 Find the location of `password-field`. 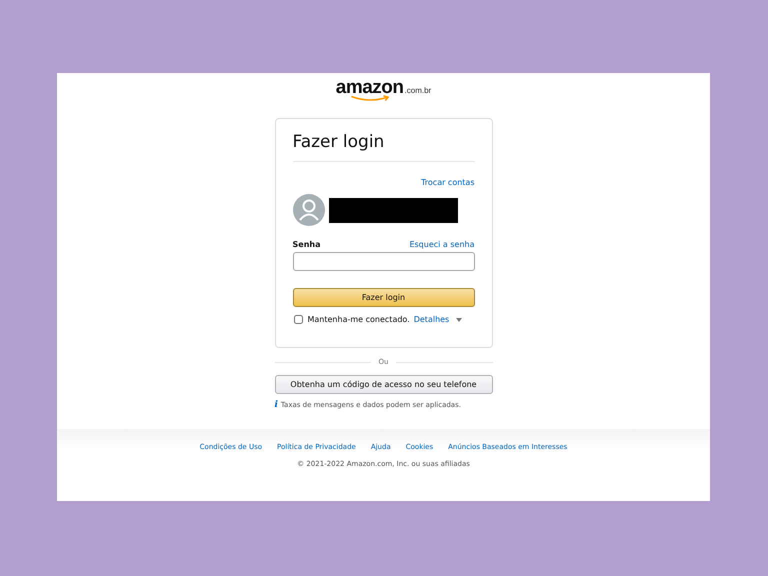

password-field is located at coordinates (383, 261).